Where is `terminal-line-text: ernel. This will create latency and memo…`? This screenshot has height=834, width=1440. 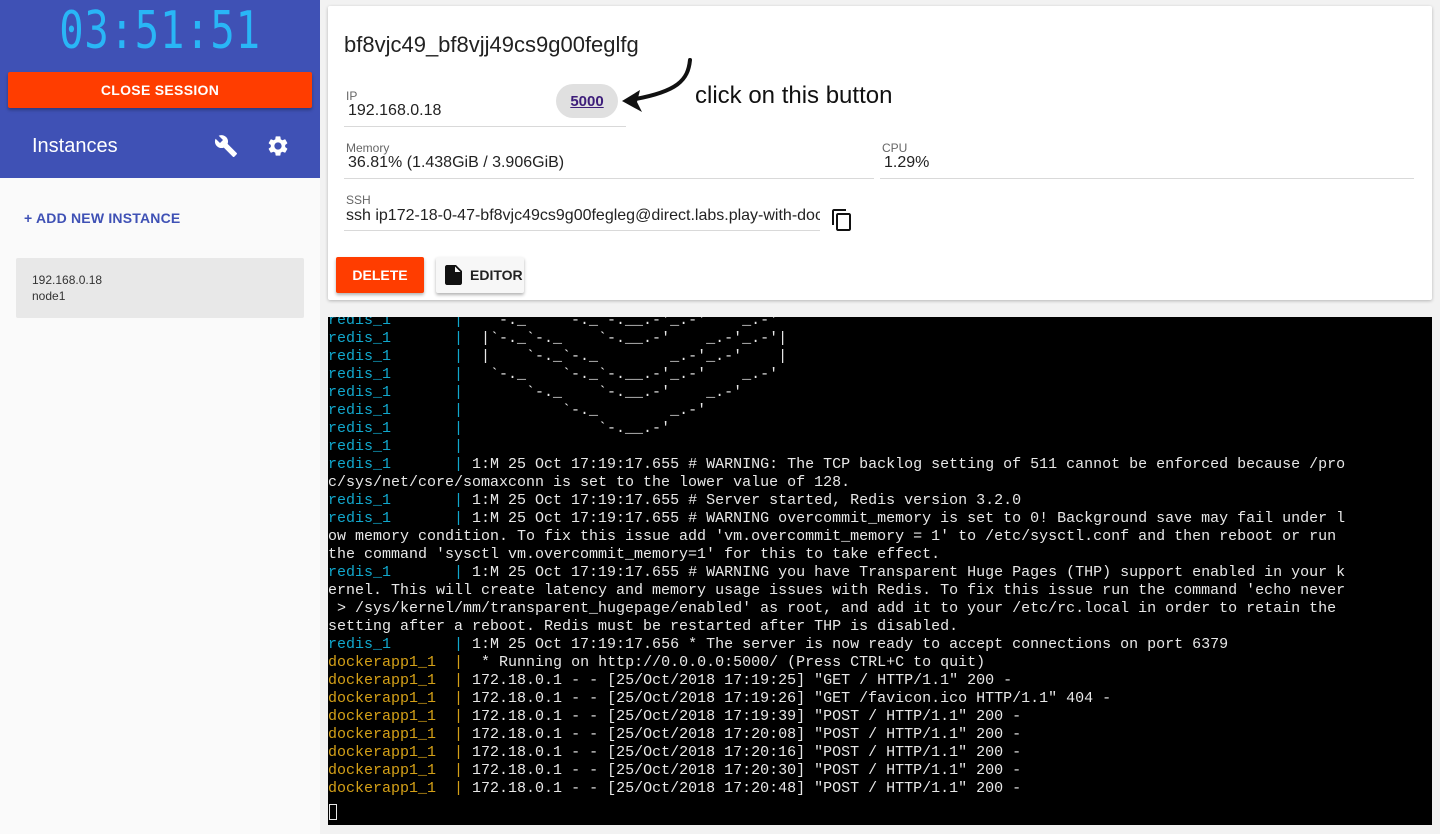
terminal-line-text: ernel. This will create latency and memo… is located at coordinates (837, 590).